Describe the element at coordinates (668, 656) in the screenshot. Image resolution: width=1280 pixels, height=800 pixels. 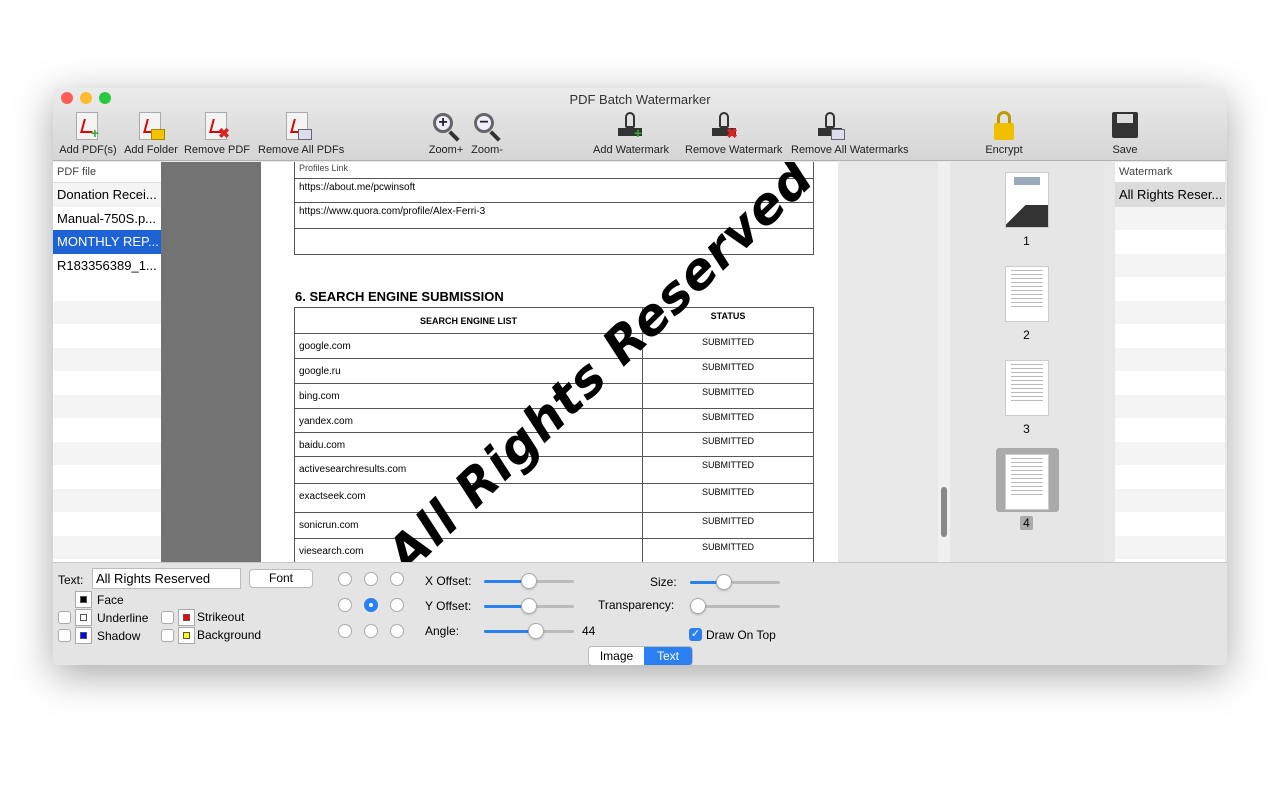
I see `tab-text: Text` at that location.